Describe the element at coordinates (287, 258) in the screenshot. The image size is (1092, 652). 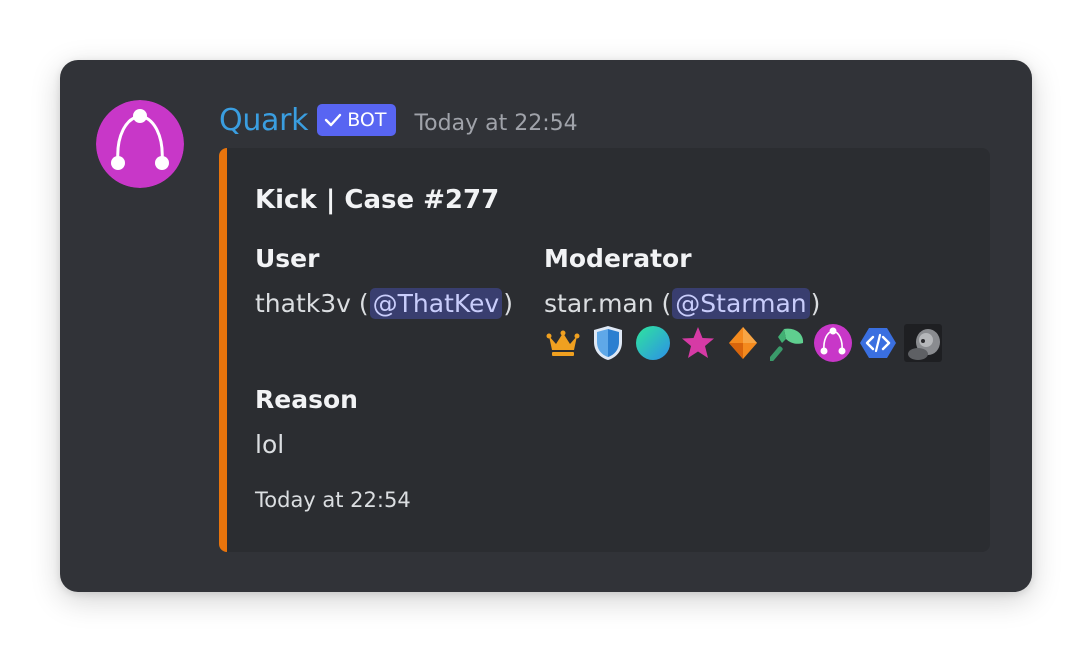
I see `field-user-name: User` at that location.